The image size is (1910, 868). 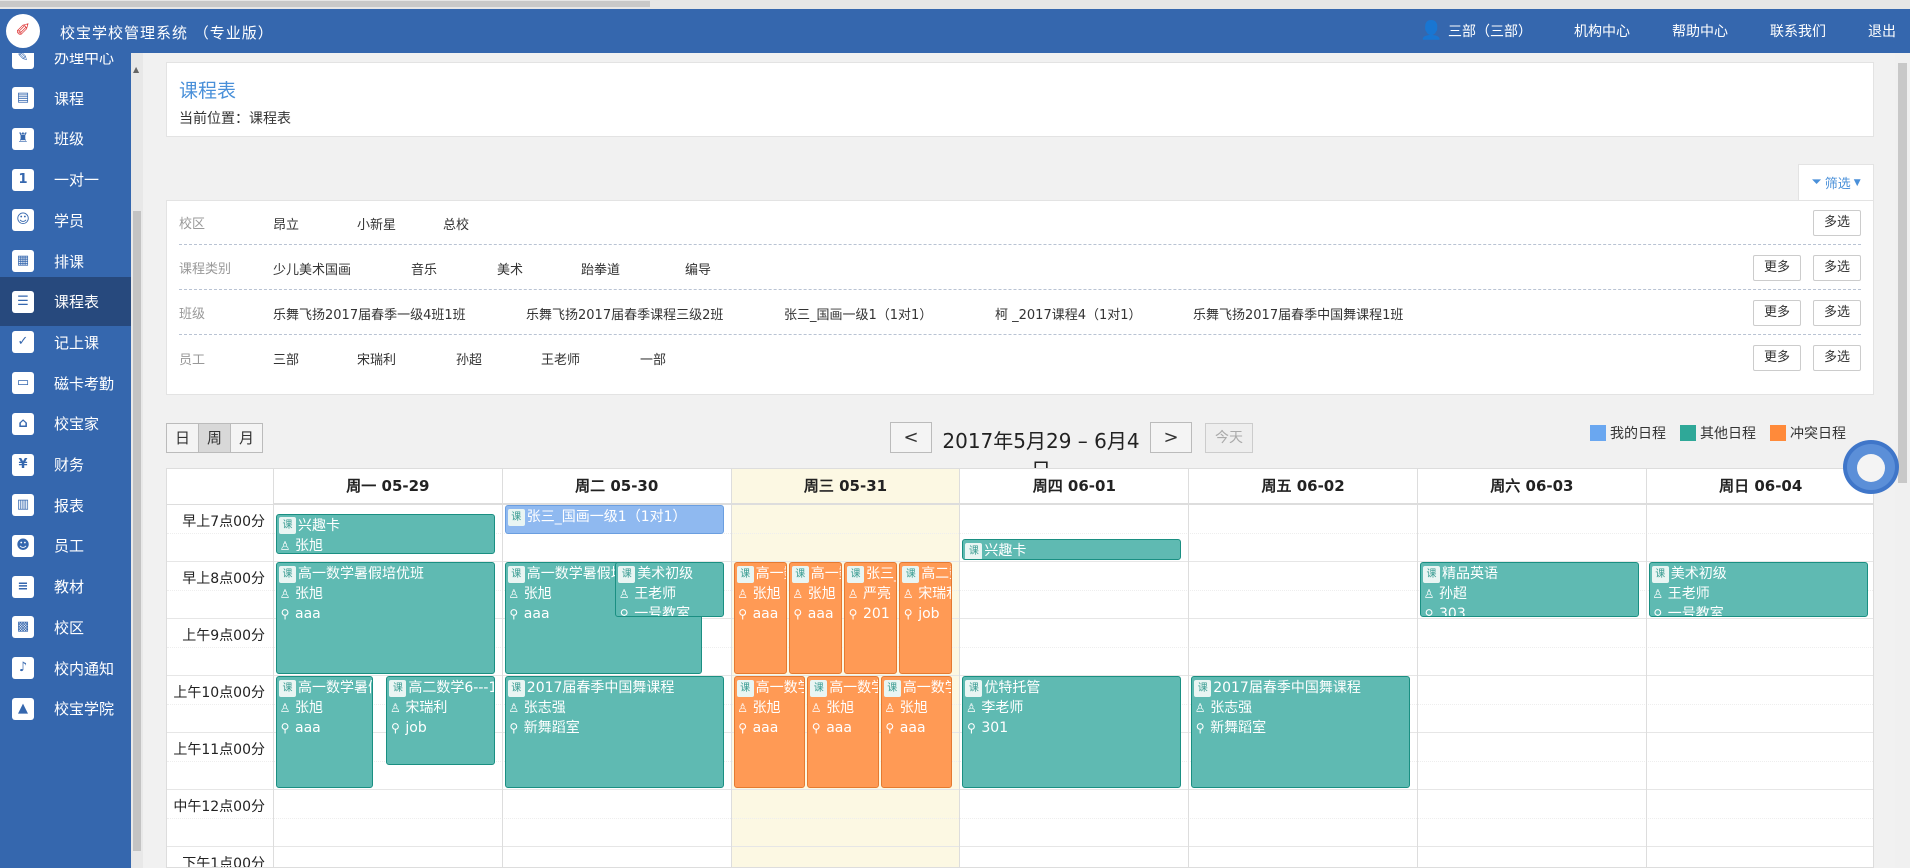 What do you see at coordinates (560, 358) in the screenshot?
I see `filter-option: 王老师` at bounding box center [560, 358].